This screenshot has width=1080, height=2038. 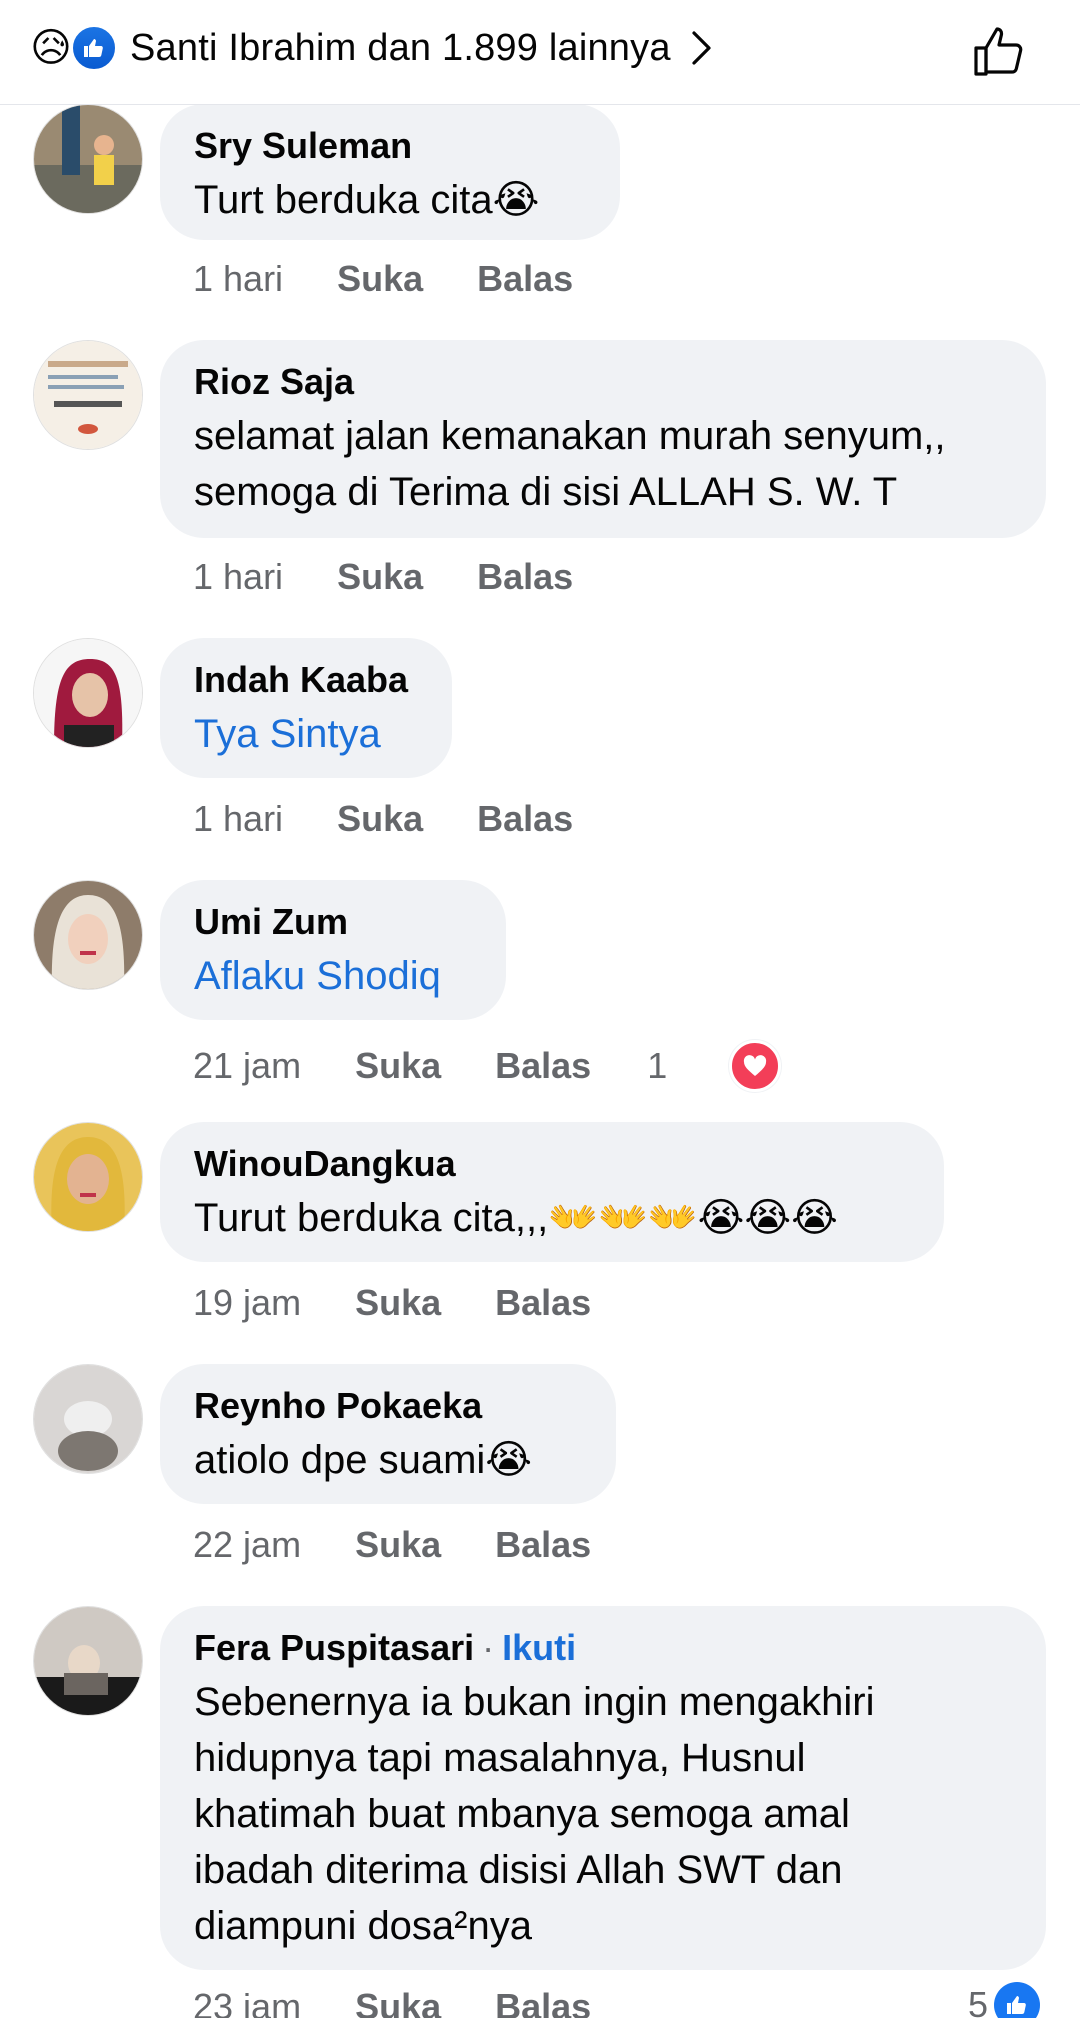 What do you see at coordinates (390, 172) in the screenshot?
I see `comment-bubble: Sry Suleman Turt berduka cita😭` at bounding box center [390, 172].